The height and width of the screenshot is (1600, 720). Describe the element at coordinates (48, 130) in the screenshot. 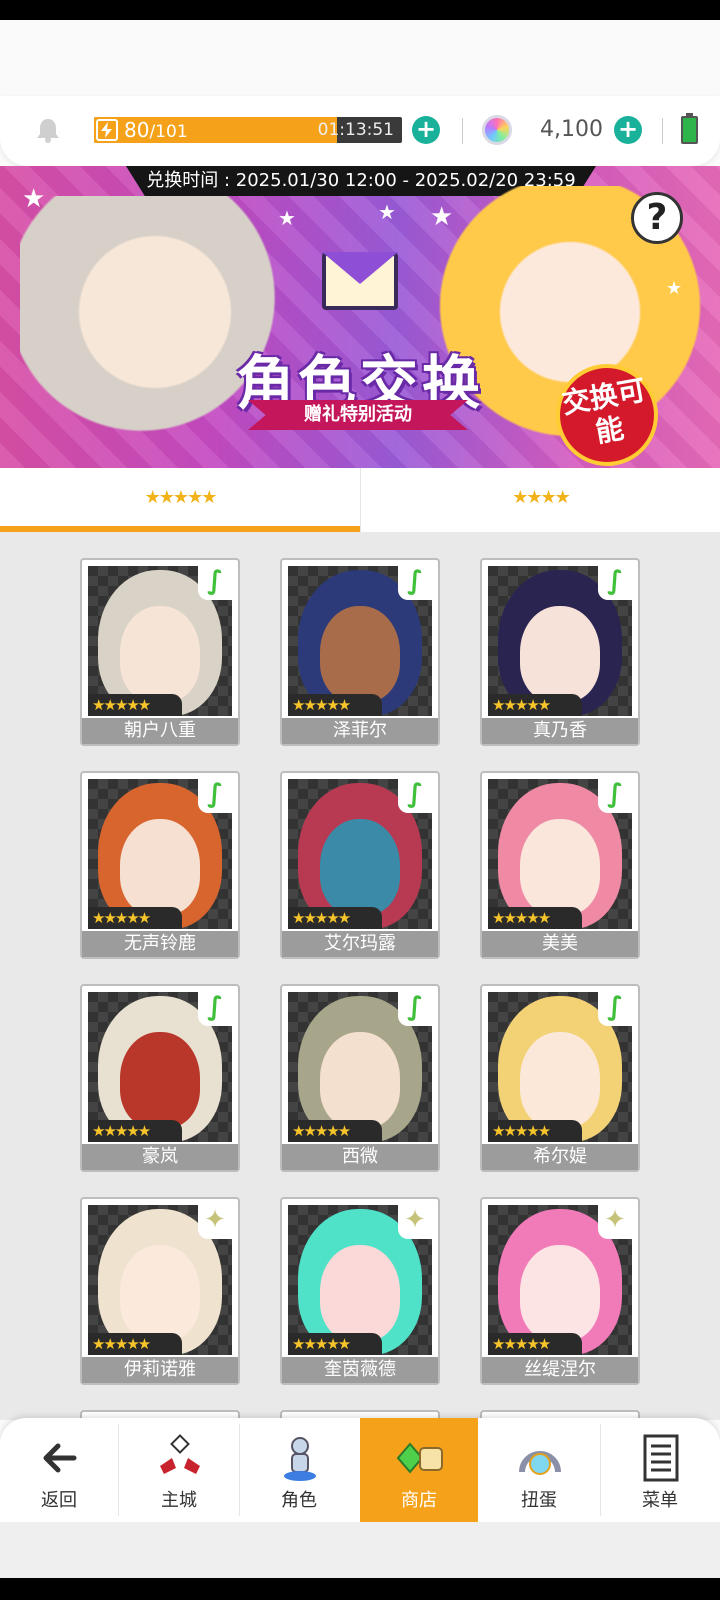

I see `bell-icon` at that location.